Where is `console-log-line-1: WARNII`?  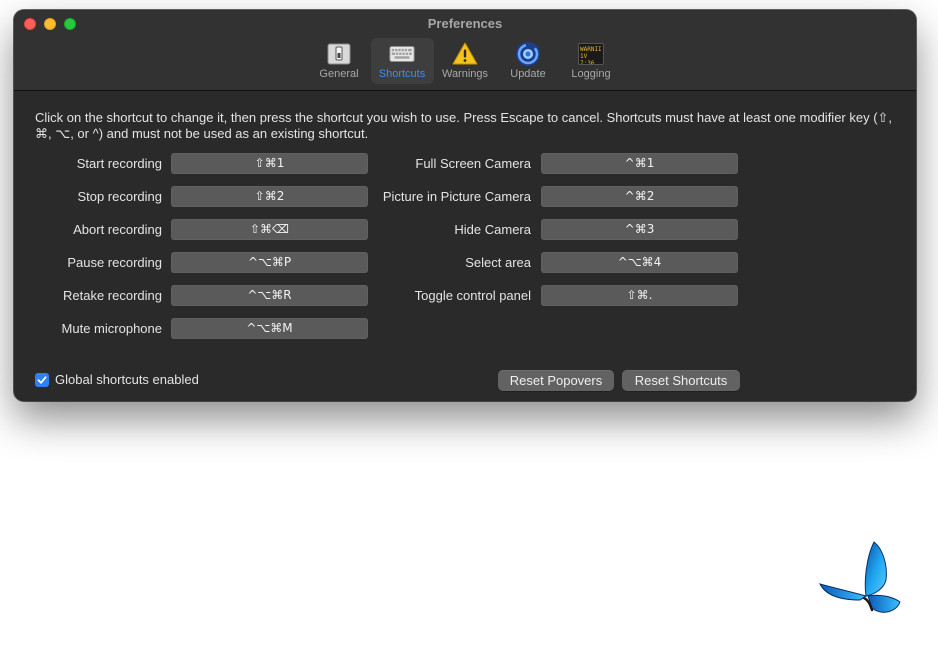
console-log-line-1: WARNII is located at coordinates (591, 49).